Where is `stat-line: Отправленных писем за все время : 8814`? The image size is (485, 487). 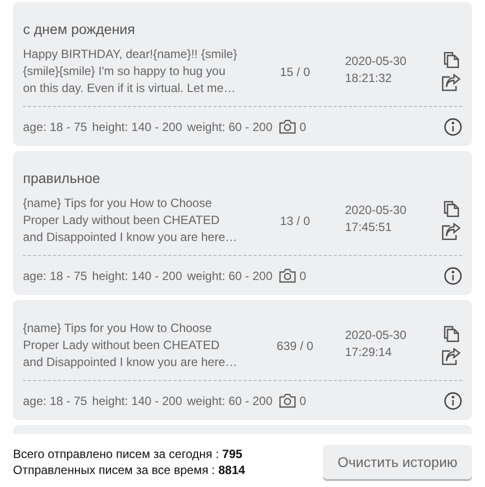
stat-line: Отправленных писем за все время : 8814 is located at coordinates (129, 470).